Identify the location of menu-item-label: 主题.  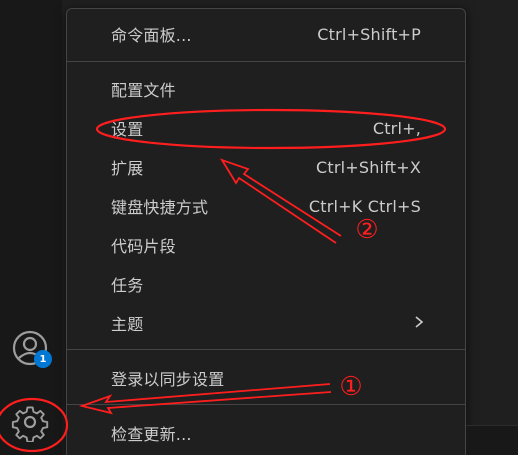
(127, 324).